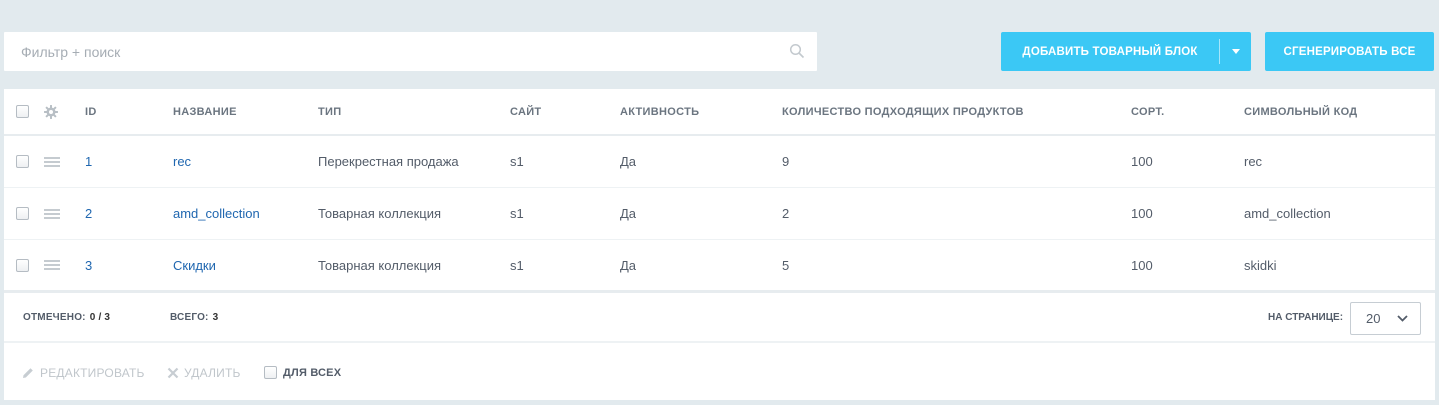  Describe the element at coordinates (28, 372) in the screenshot. I see `pencil-icon` at that location.